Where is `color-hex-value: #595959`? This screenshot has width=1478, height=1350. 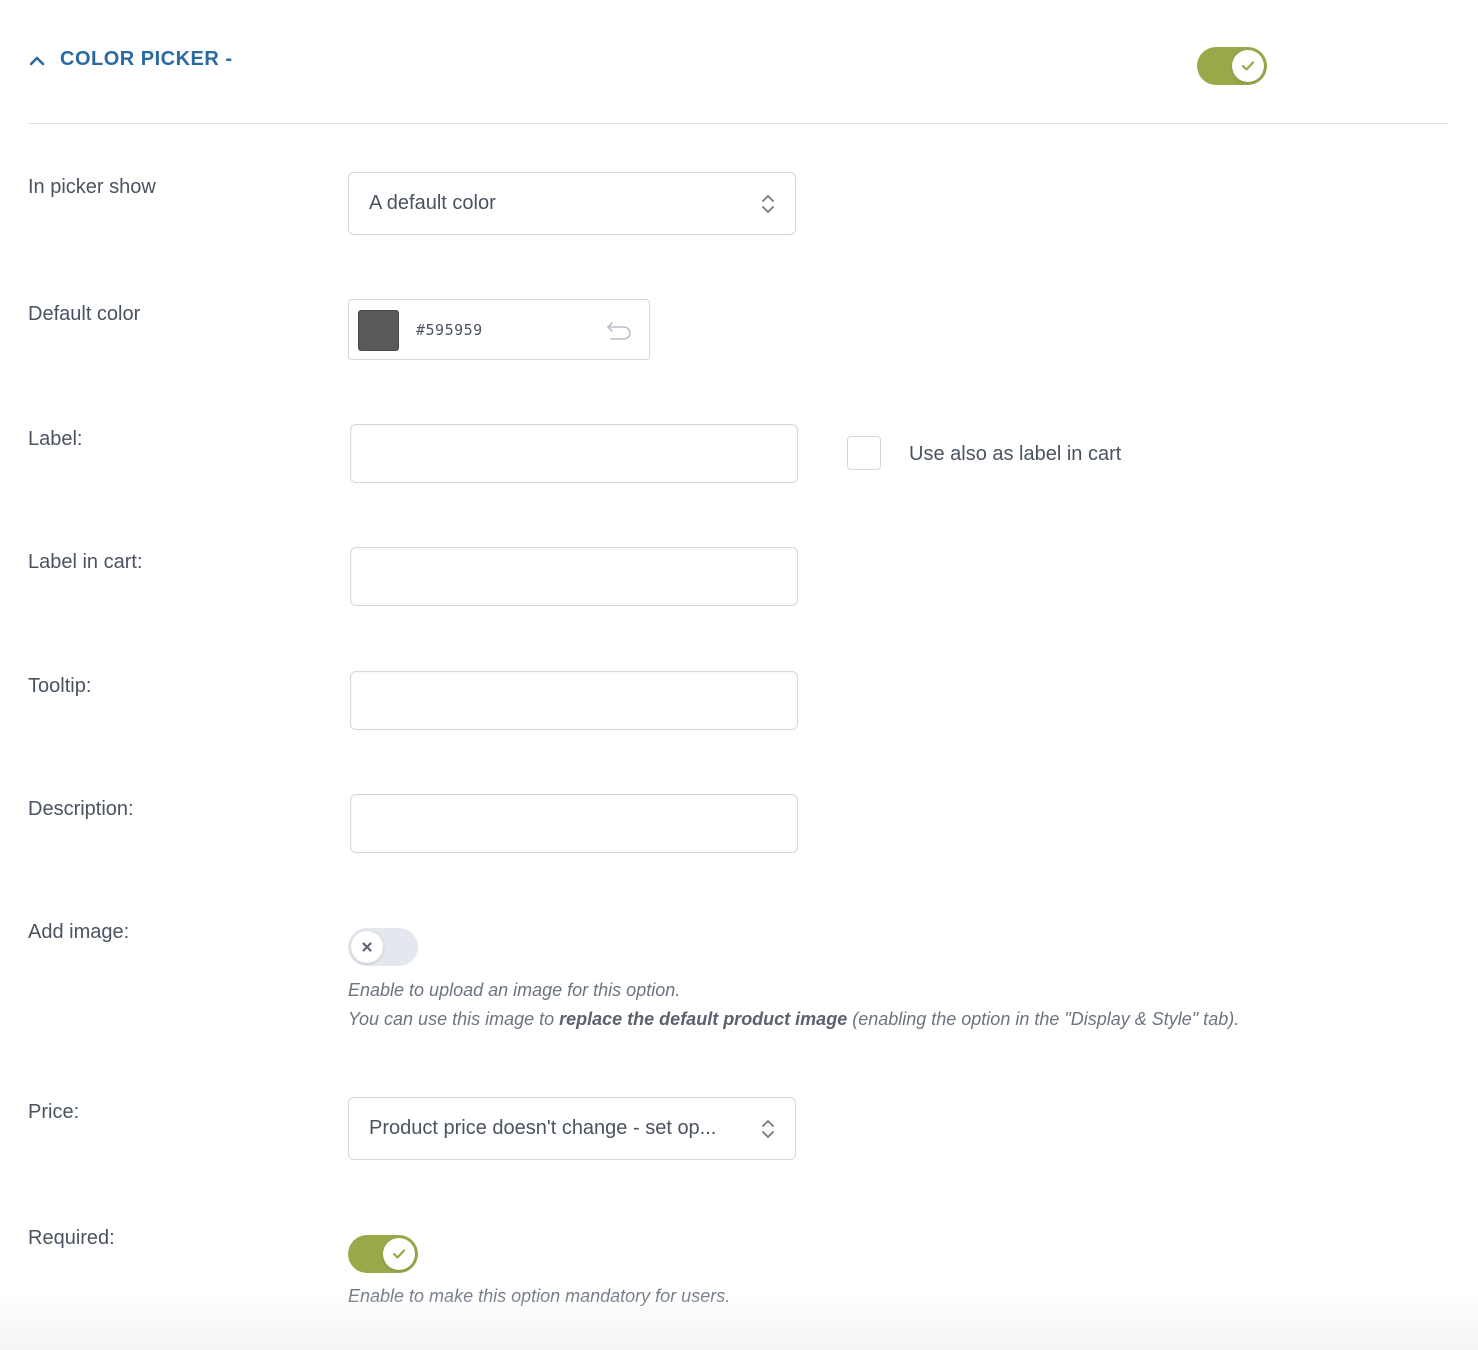
color-hex-value: #595959 is located at coordinates (449, 330).